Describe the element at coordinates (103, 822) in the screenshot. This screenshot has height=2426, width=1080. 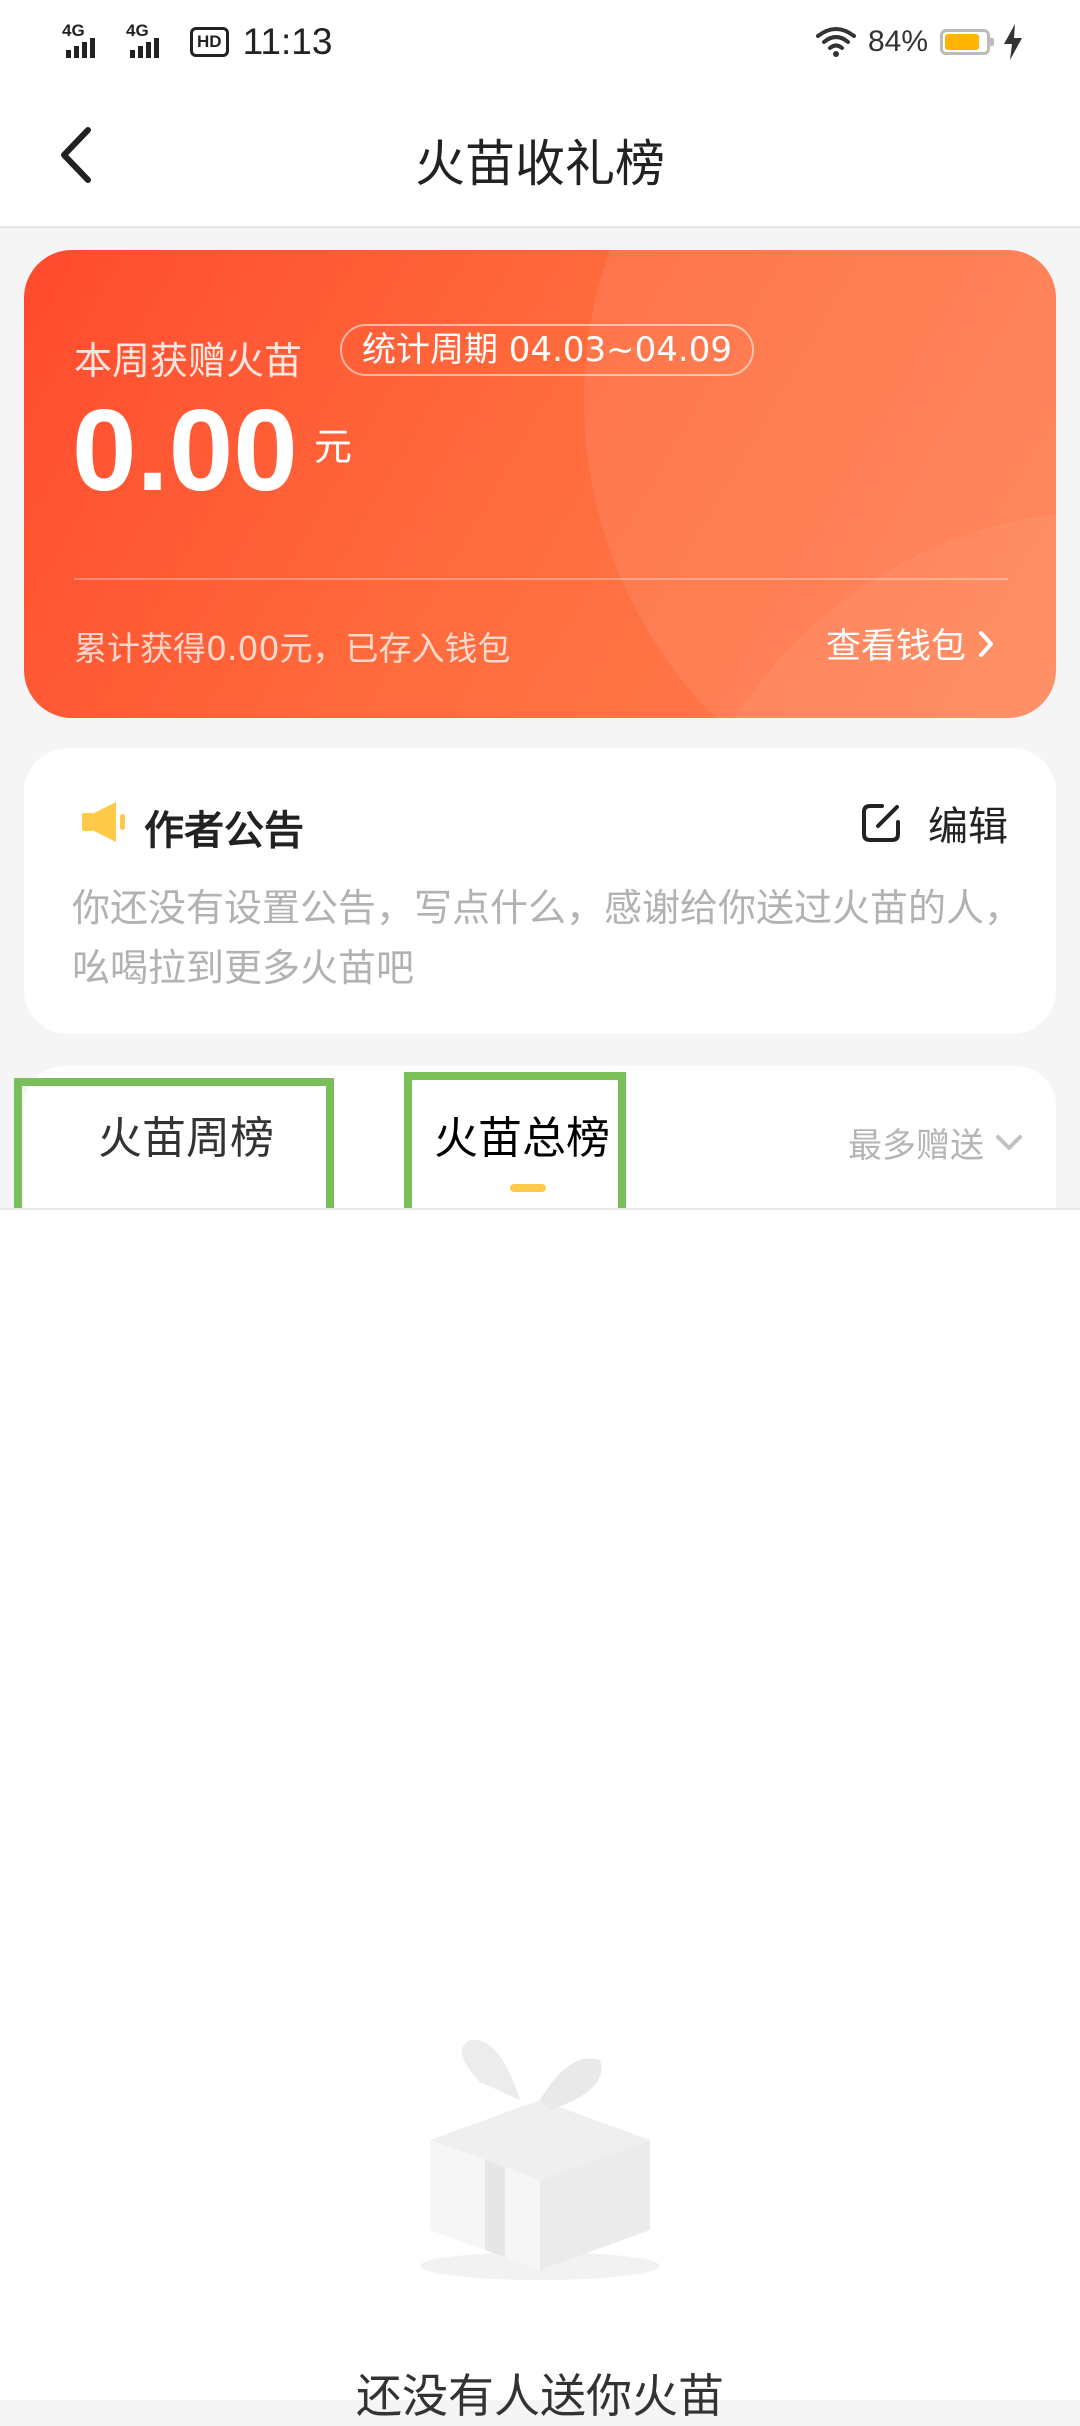
I see `megaphone-icon` at that location.